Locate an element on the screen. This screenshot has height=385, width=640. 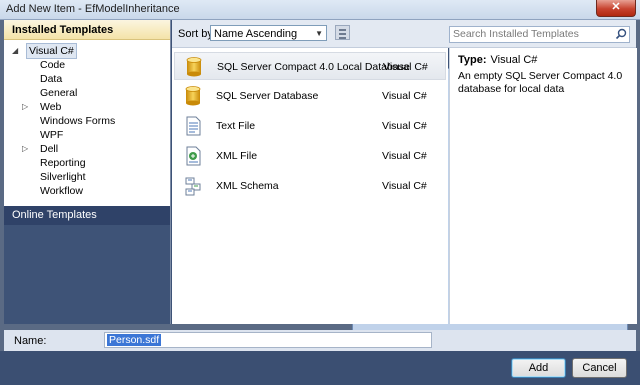
search-placeholder: Search Installed Templates is located at coordinates (516, 34).